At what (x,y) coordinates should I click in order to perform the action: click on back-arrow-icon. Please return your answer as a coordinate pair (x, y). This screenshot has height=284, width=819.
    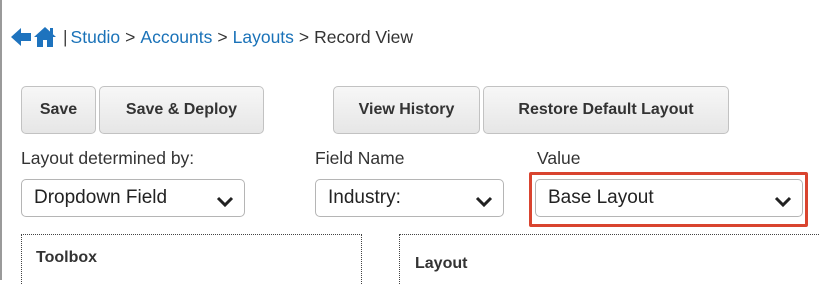
    Looking at the image, I should click on (21, 37).